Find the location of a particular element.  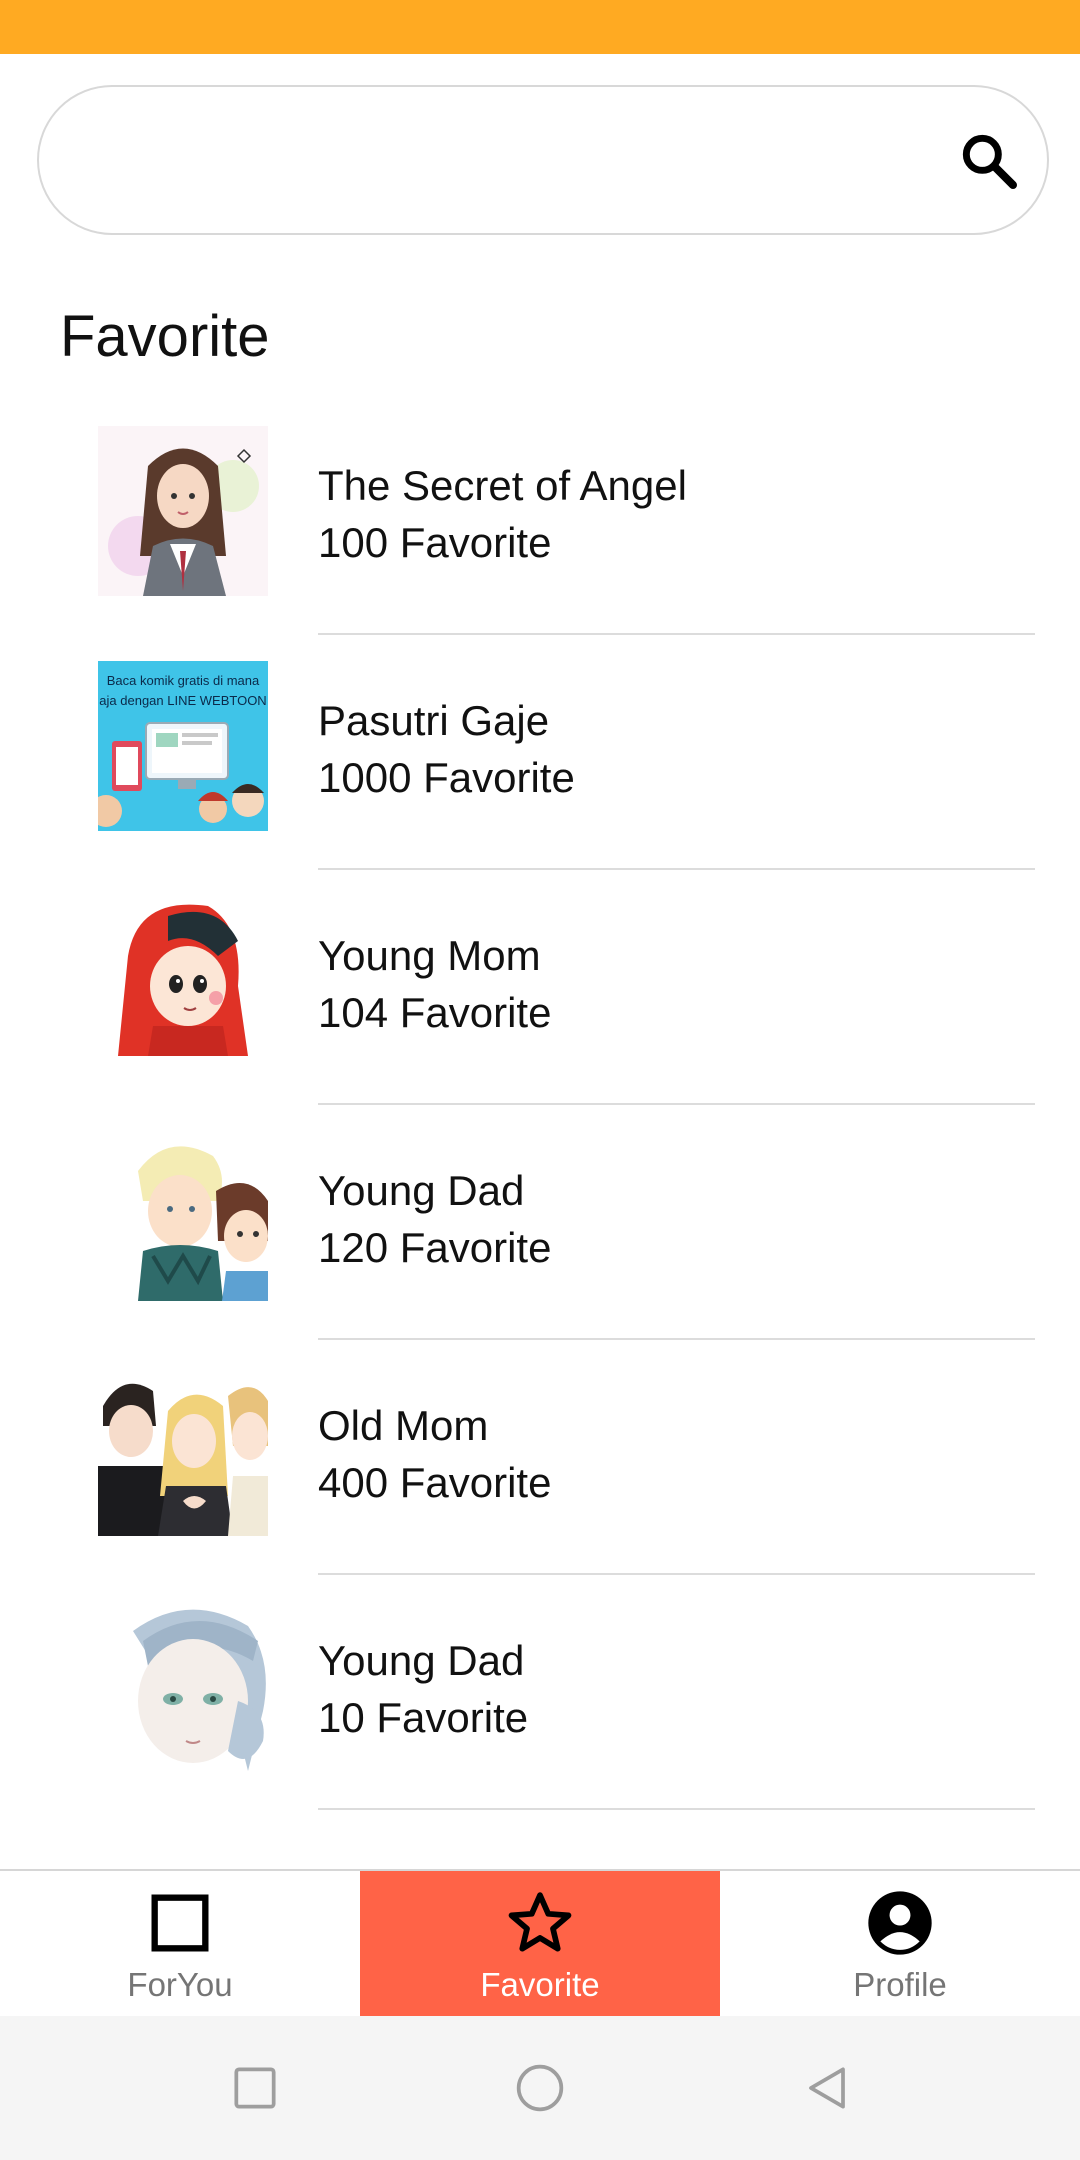

list-item: The Secret of Angel 100 Favorite is located at coordinates (540, 517).